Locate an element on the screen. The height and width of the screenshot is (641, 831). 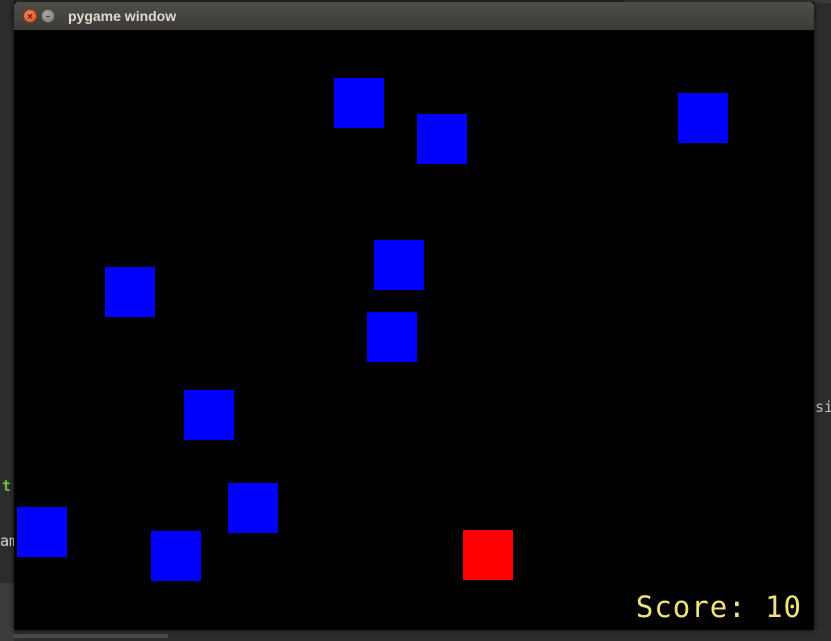
background-terminal-text: t is located at coordinates (7, 486).